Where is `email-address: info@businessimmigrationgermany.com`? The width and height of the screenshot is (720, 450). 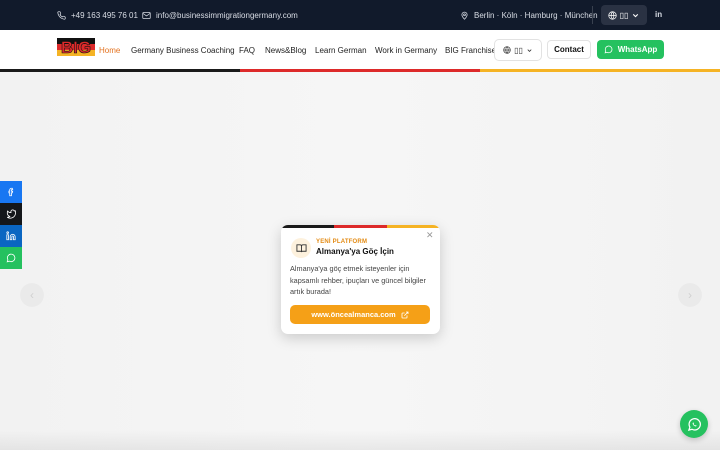 email-address: info@businessimmigrationgermany.com is located at coordinates (227, 15).